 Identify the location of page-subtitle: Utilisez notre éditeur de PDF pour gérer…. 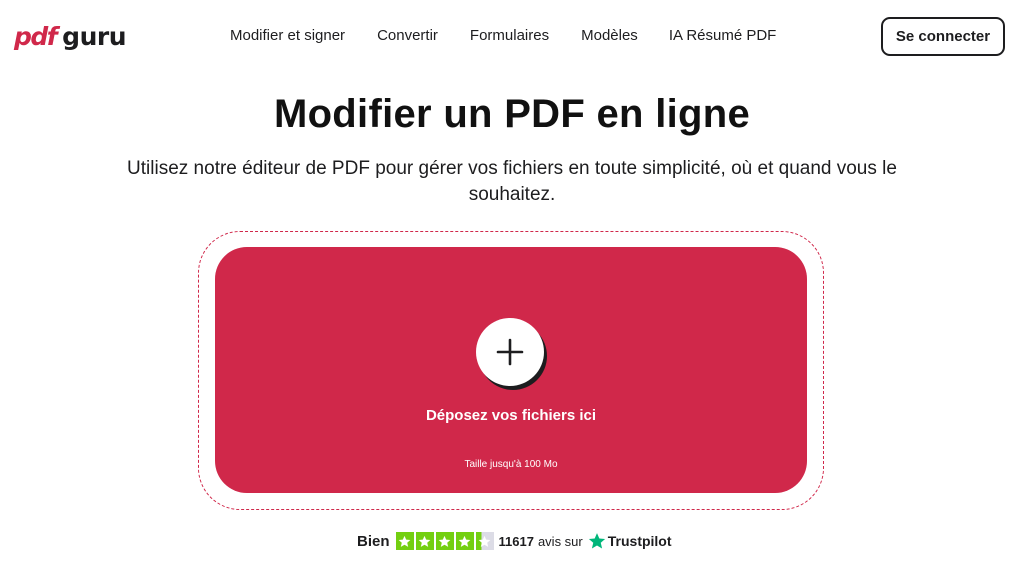
(512, 181).